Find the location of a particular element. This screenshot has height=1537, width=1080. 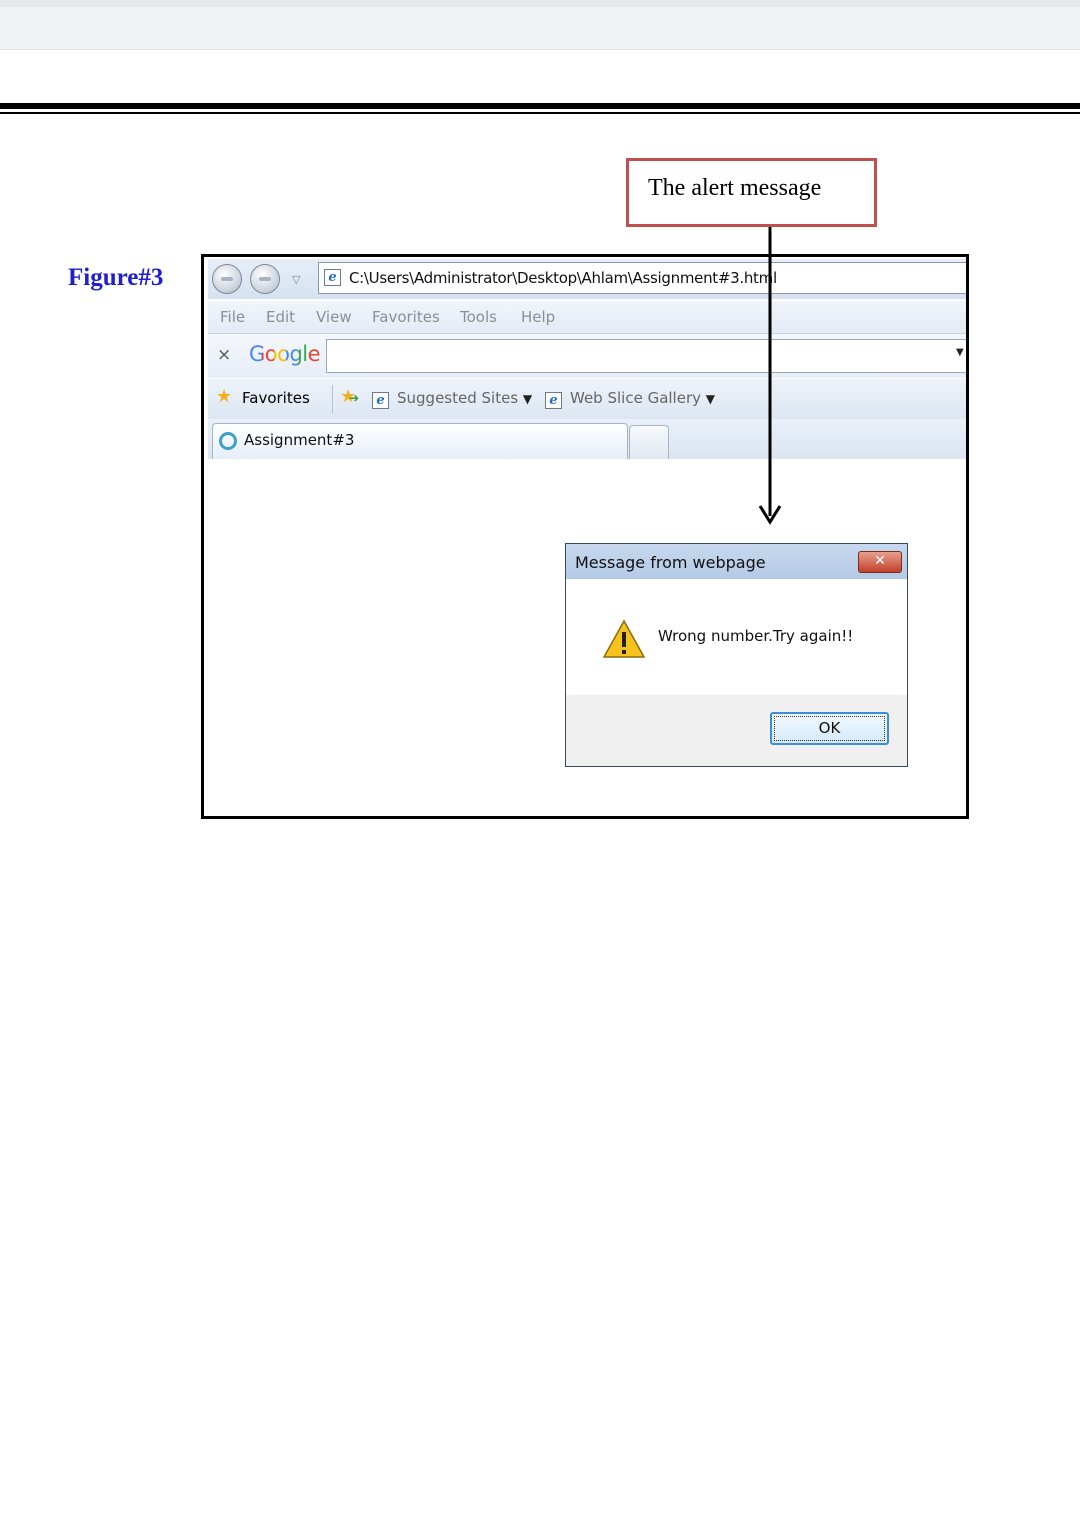

tab-assignment: Assignment#3 is located at coordinates (420, 441).